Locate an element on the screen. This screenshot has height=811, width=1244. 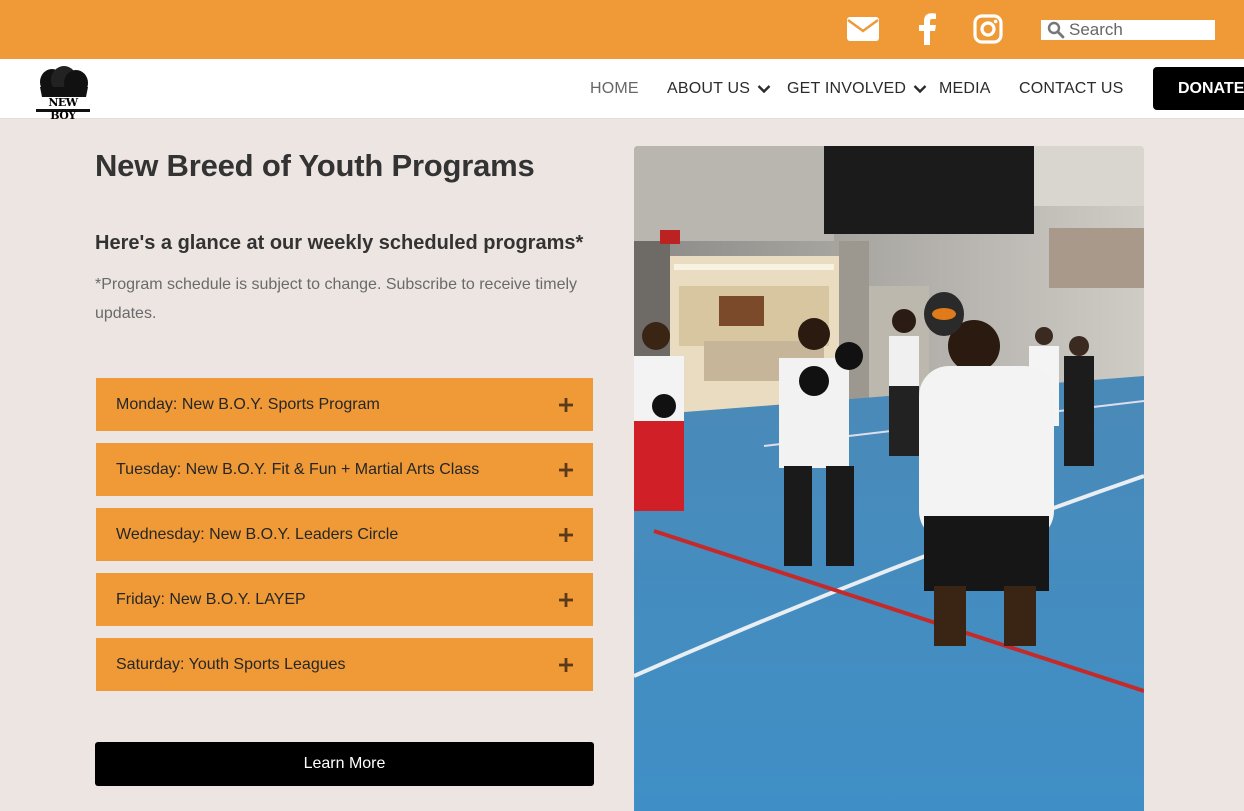
nav-home-label: HOME is located at coordinates (614, 88).